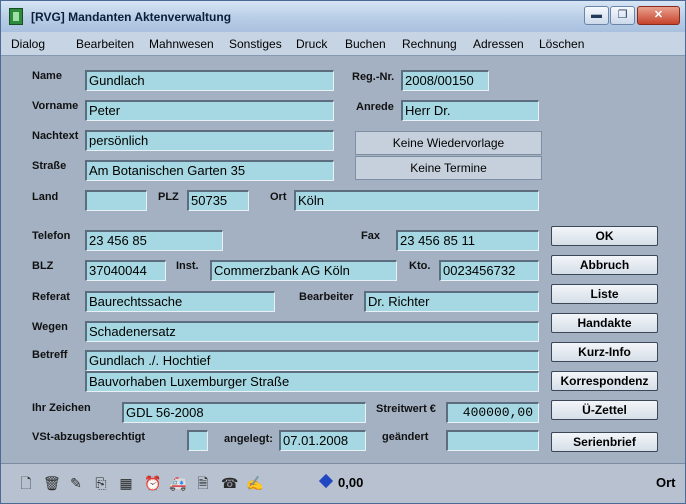 This screenshot has height=504, width=686. What do you see at coordinates (152, 483) in the screenshot?
I see `alarm-clock-icon: ⏰` at bounding box center [152, 483].